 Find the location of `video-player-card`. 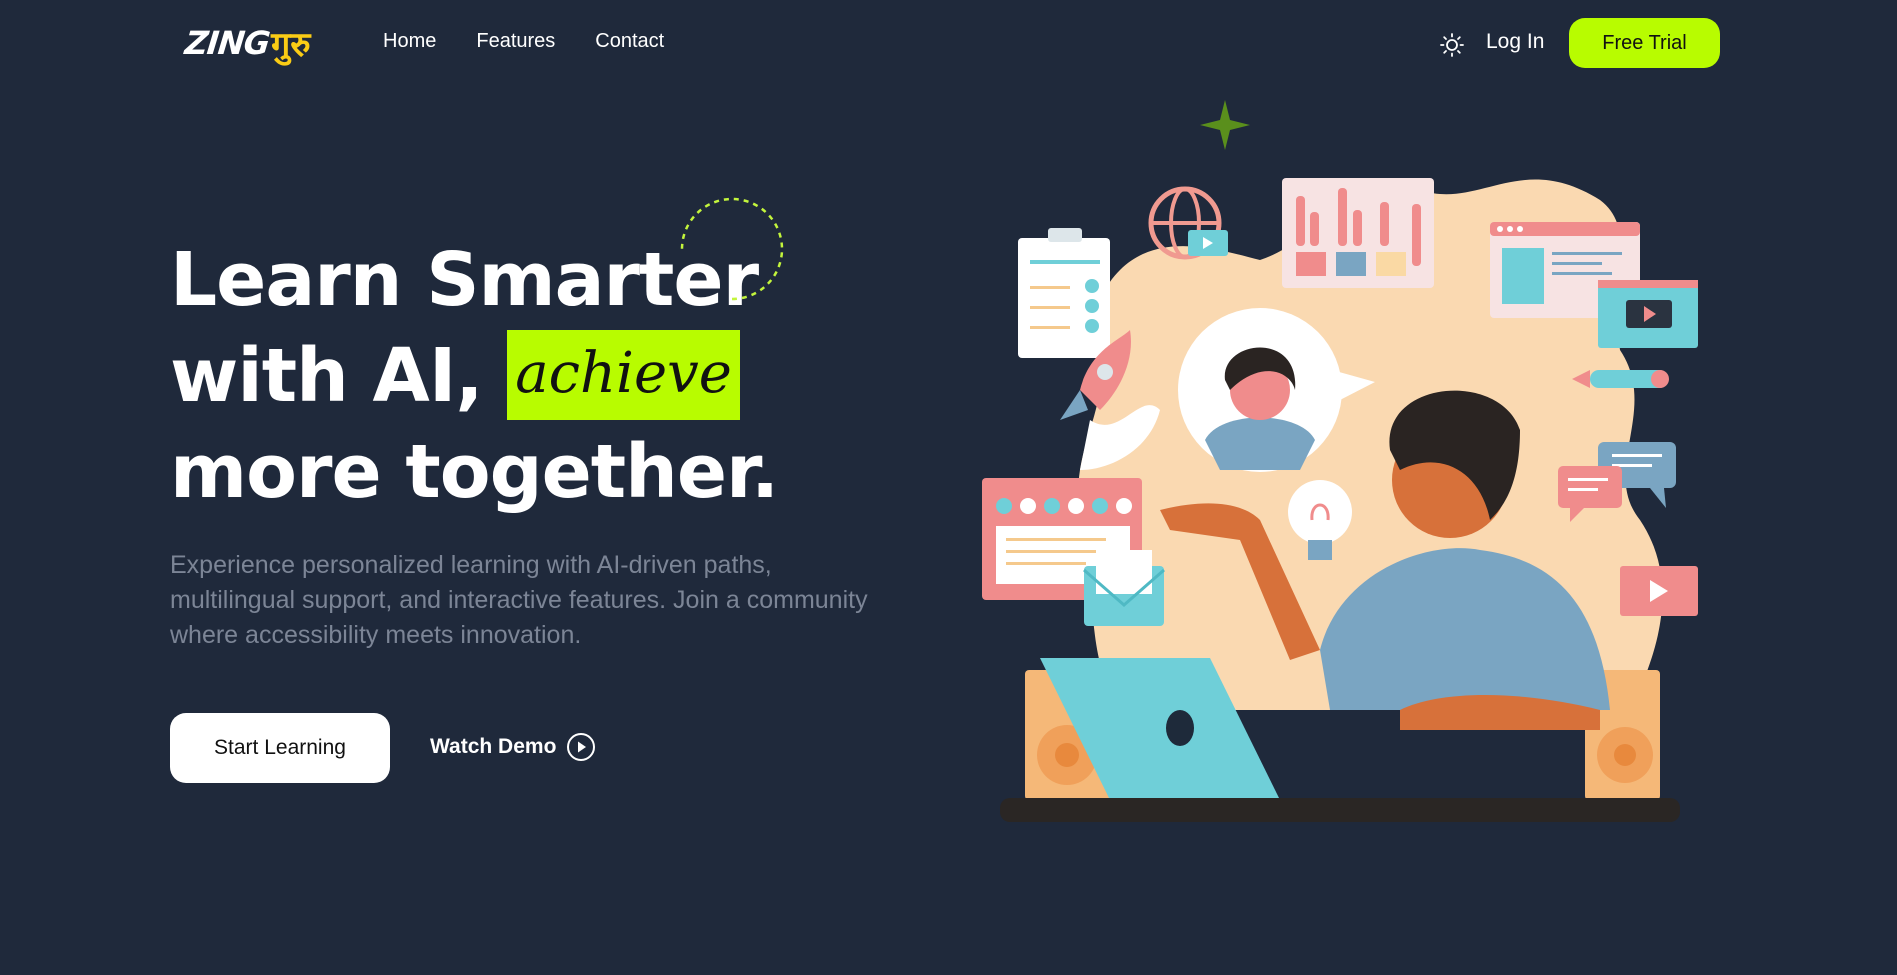

video-player-card is located at coordinates (1648, 314).